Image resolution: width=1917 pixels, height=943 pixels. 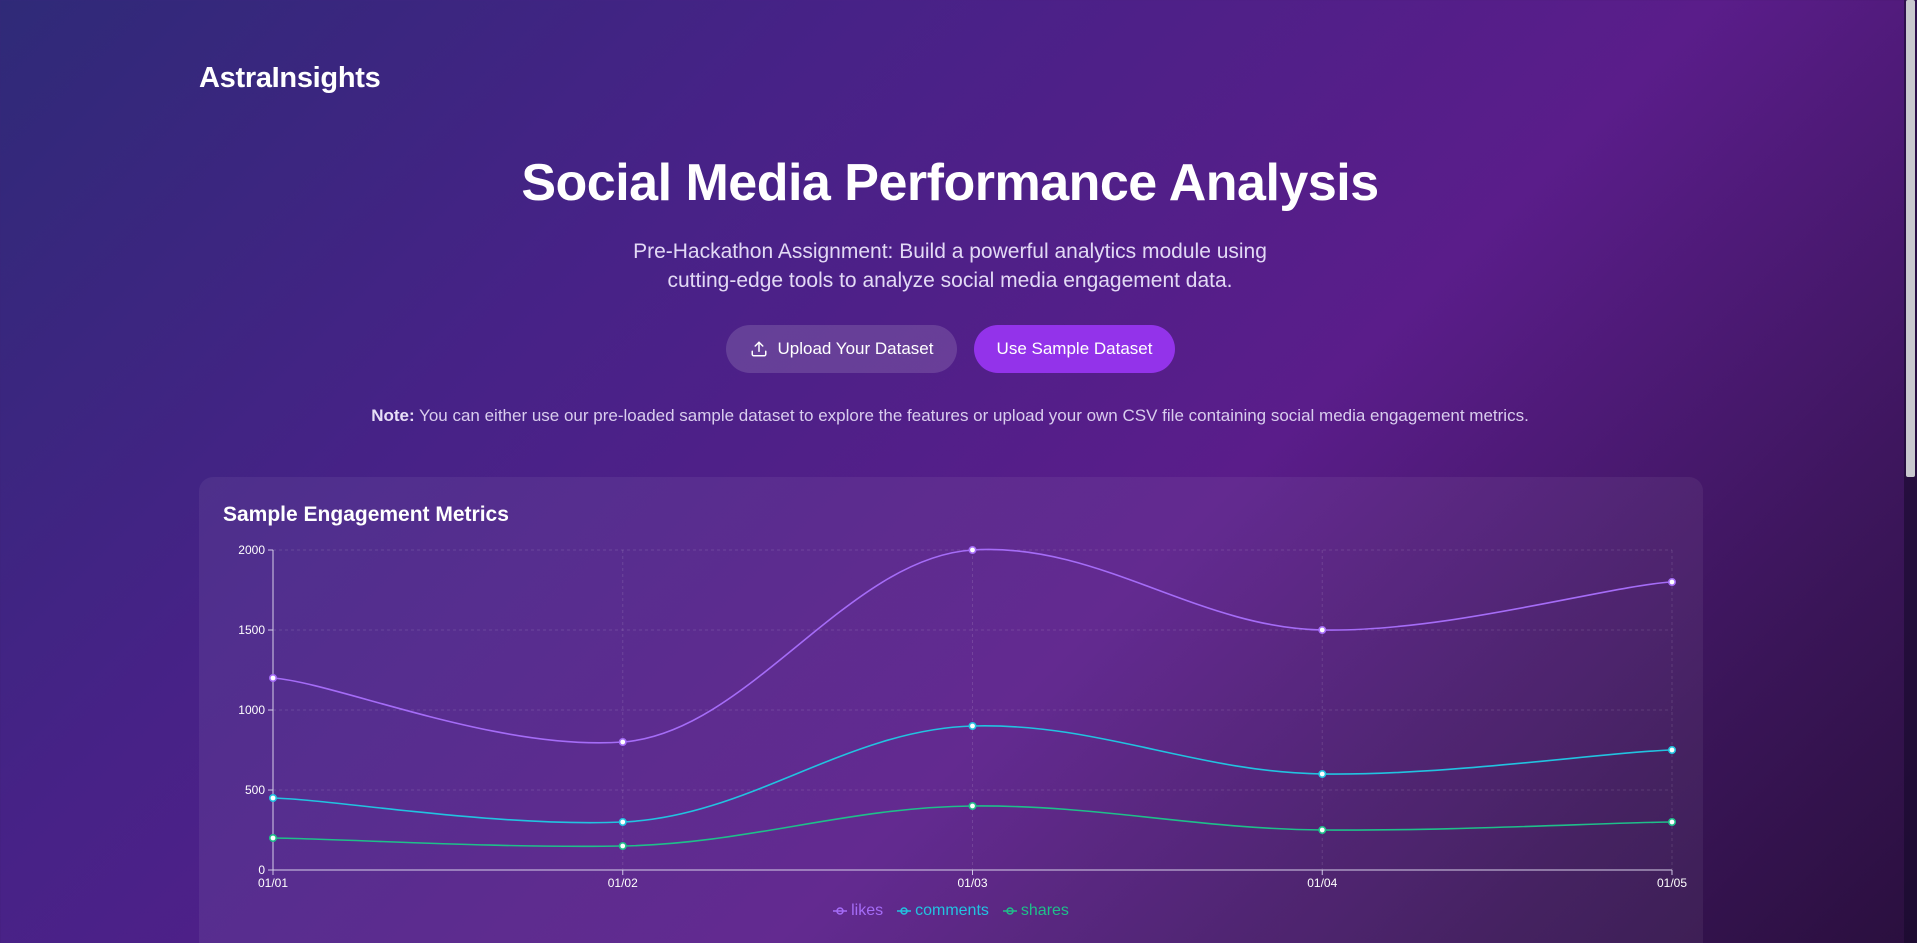 I want to click on legend-label: comments, so click(x=952, y=910).